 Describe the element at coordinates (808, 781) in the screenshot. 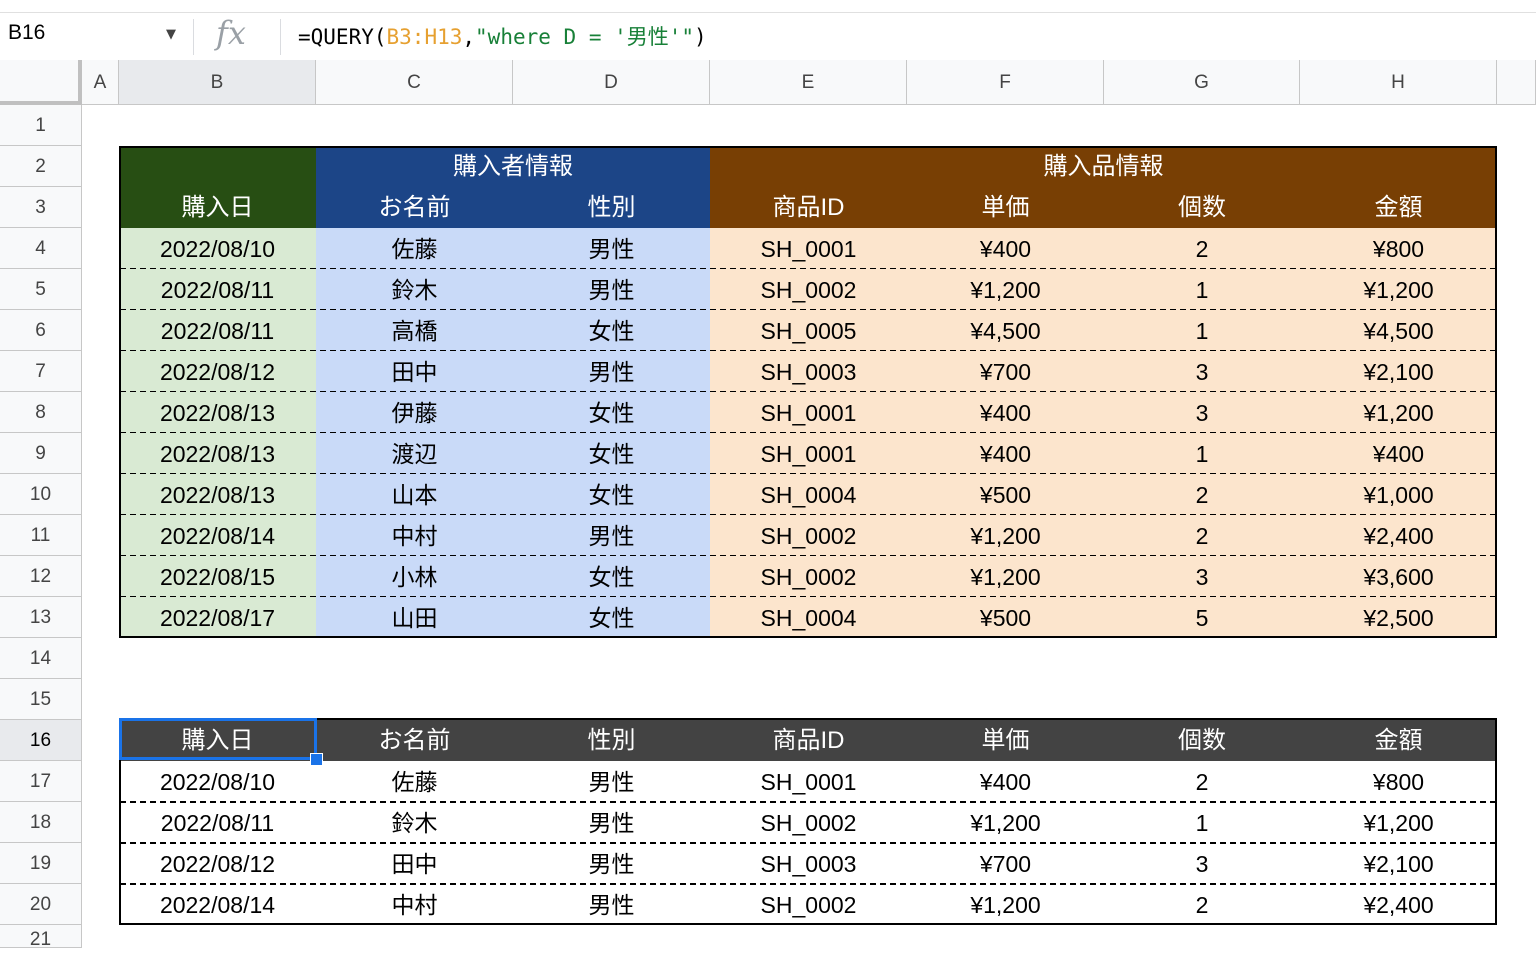

I see `table2-cell-product-id: SH_0001` at that location.